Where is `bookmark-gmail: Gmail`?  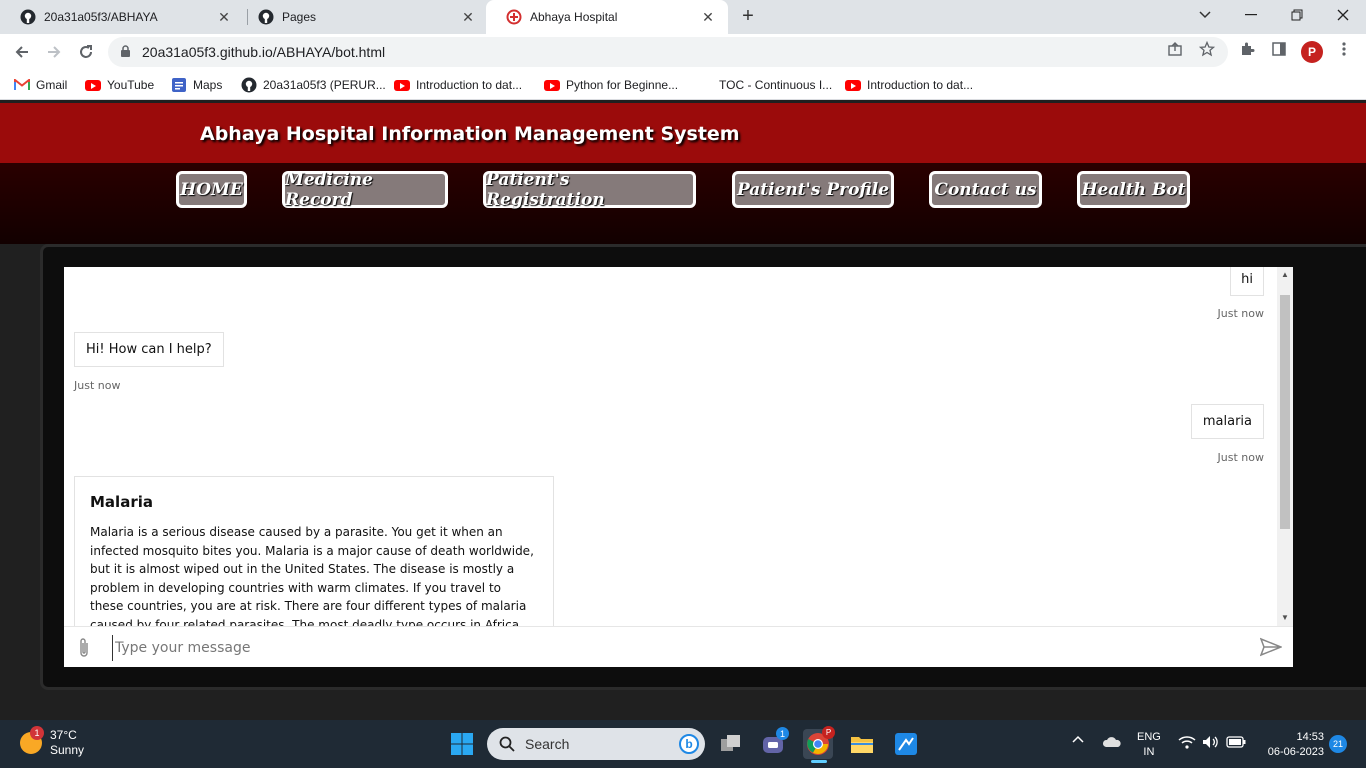
bookmark-gmail: Gmail is located at coordinates (40, 85).